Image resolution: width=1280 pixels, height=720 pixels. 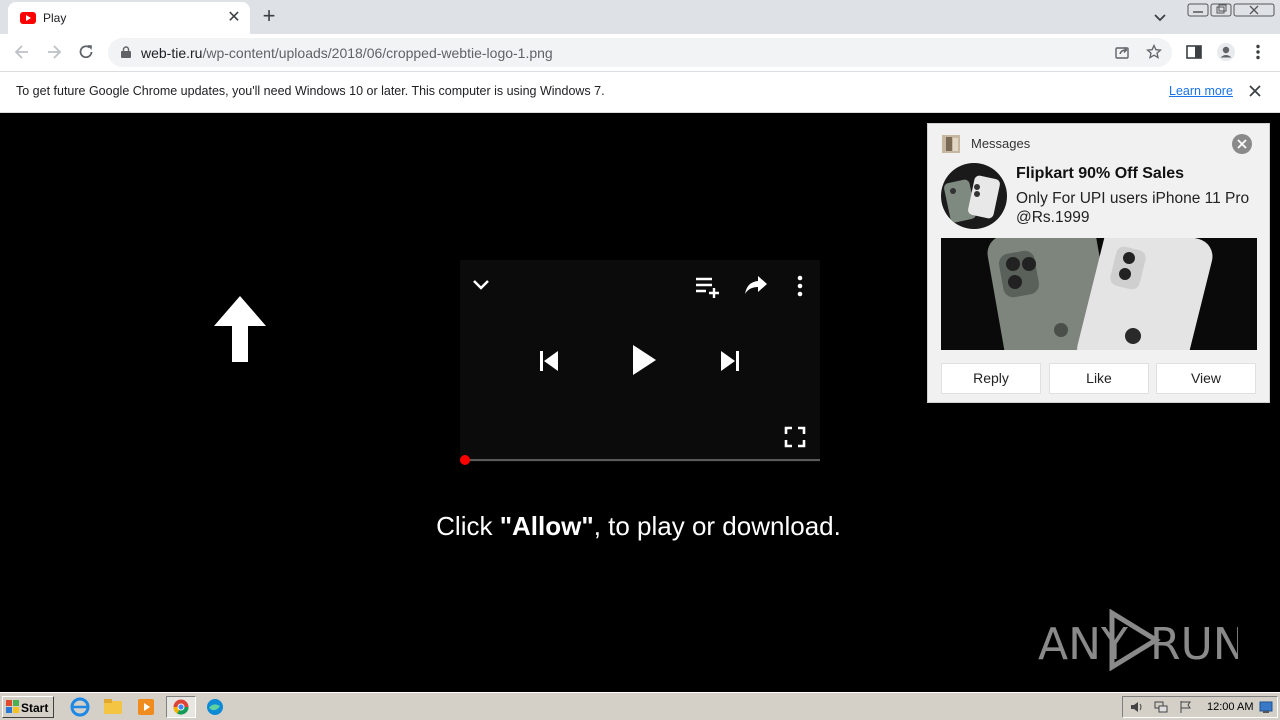 I want to click on media-player-icon, so click(x=146, y=707).